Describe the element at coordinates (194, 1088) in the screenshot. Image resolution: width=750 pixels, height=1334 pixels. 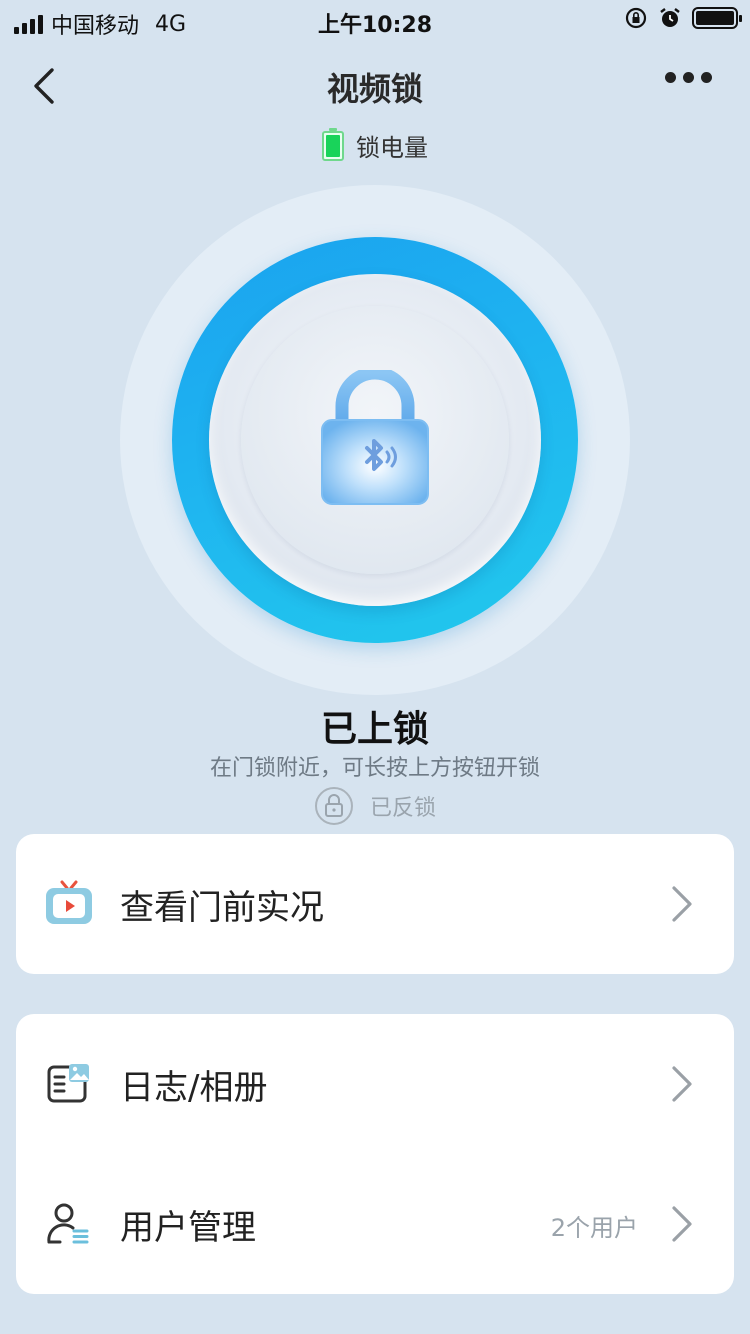
I see `logs-album-label: 日志/相册` at that location.